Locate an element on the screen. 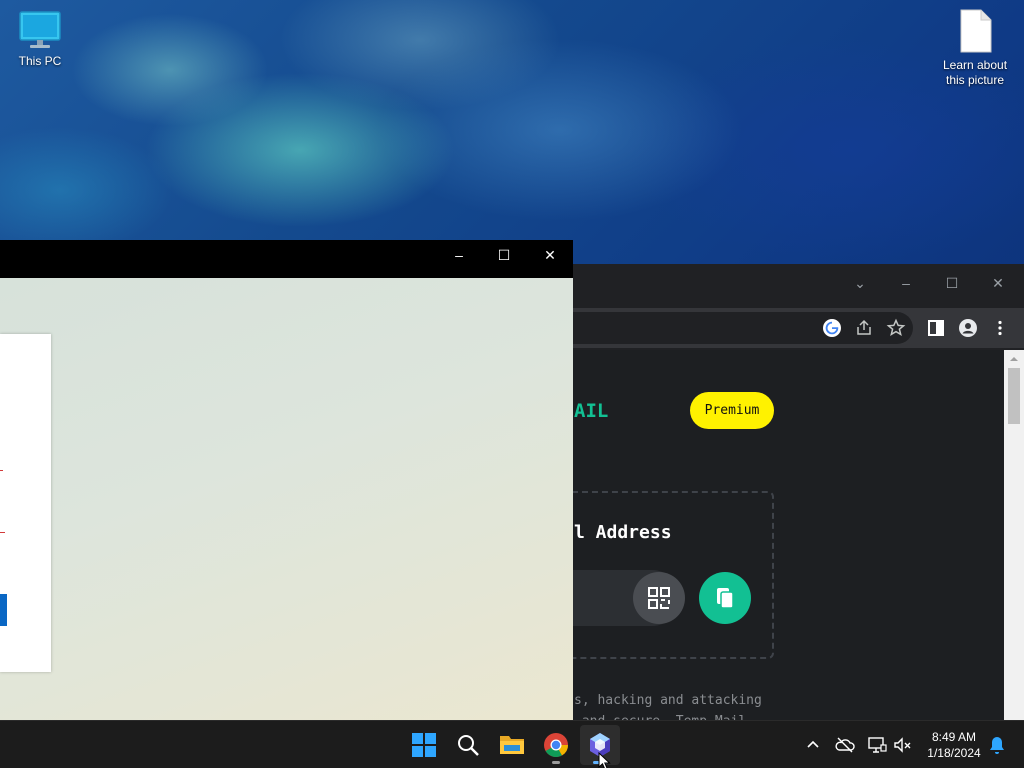 This screenshot has height=768, width=1024. maximize-button: ☐ is located at coordinates (504, 255).